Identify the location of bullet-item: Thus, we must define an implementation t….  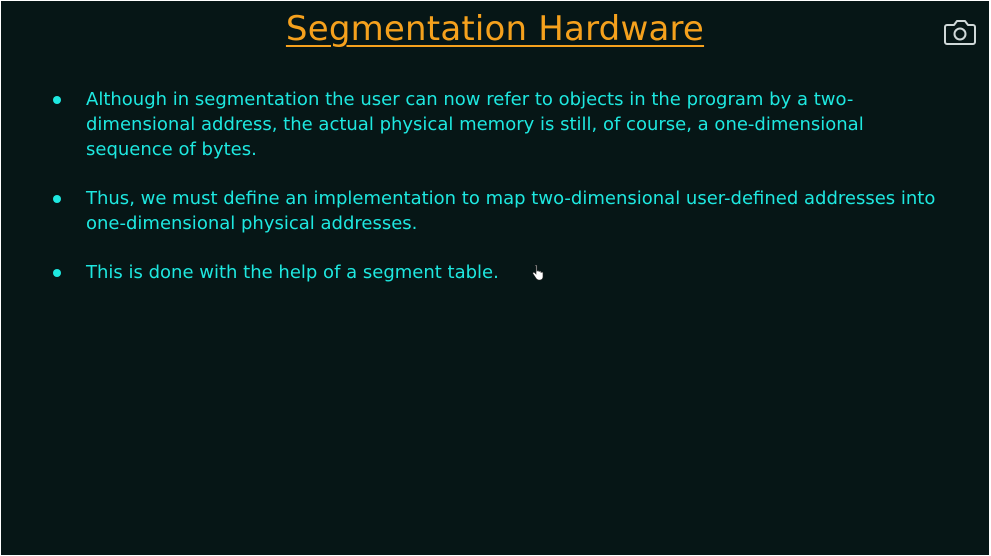
(494, 211).